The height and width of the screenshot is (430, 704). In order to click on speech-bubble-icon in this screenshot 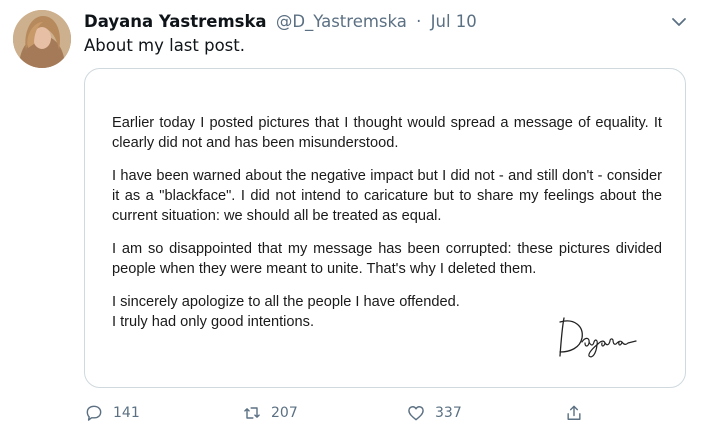, I will do `click(94, 413)`.